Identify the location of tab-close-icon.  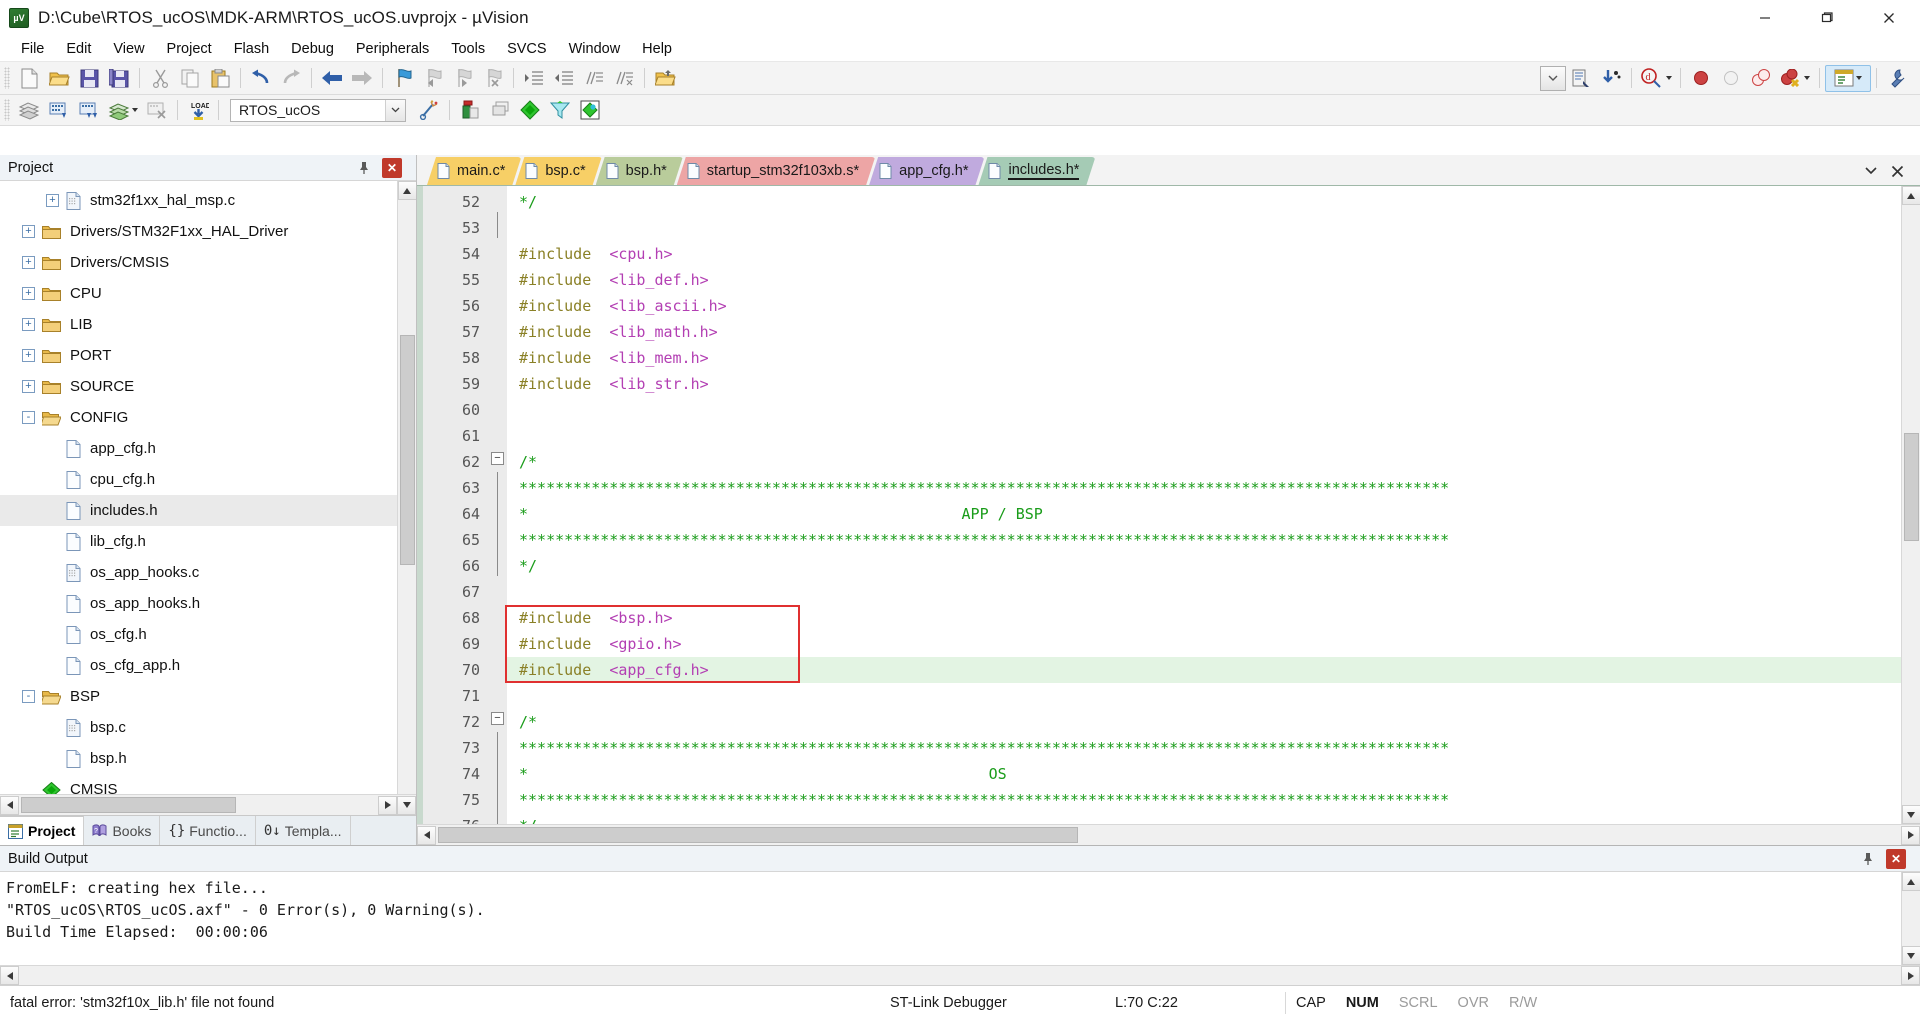
(1897, 171).